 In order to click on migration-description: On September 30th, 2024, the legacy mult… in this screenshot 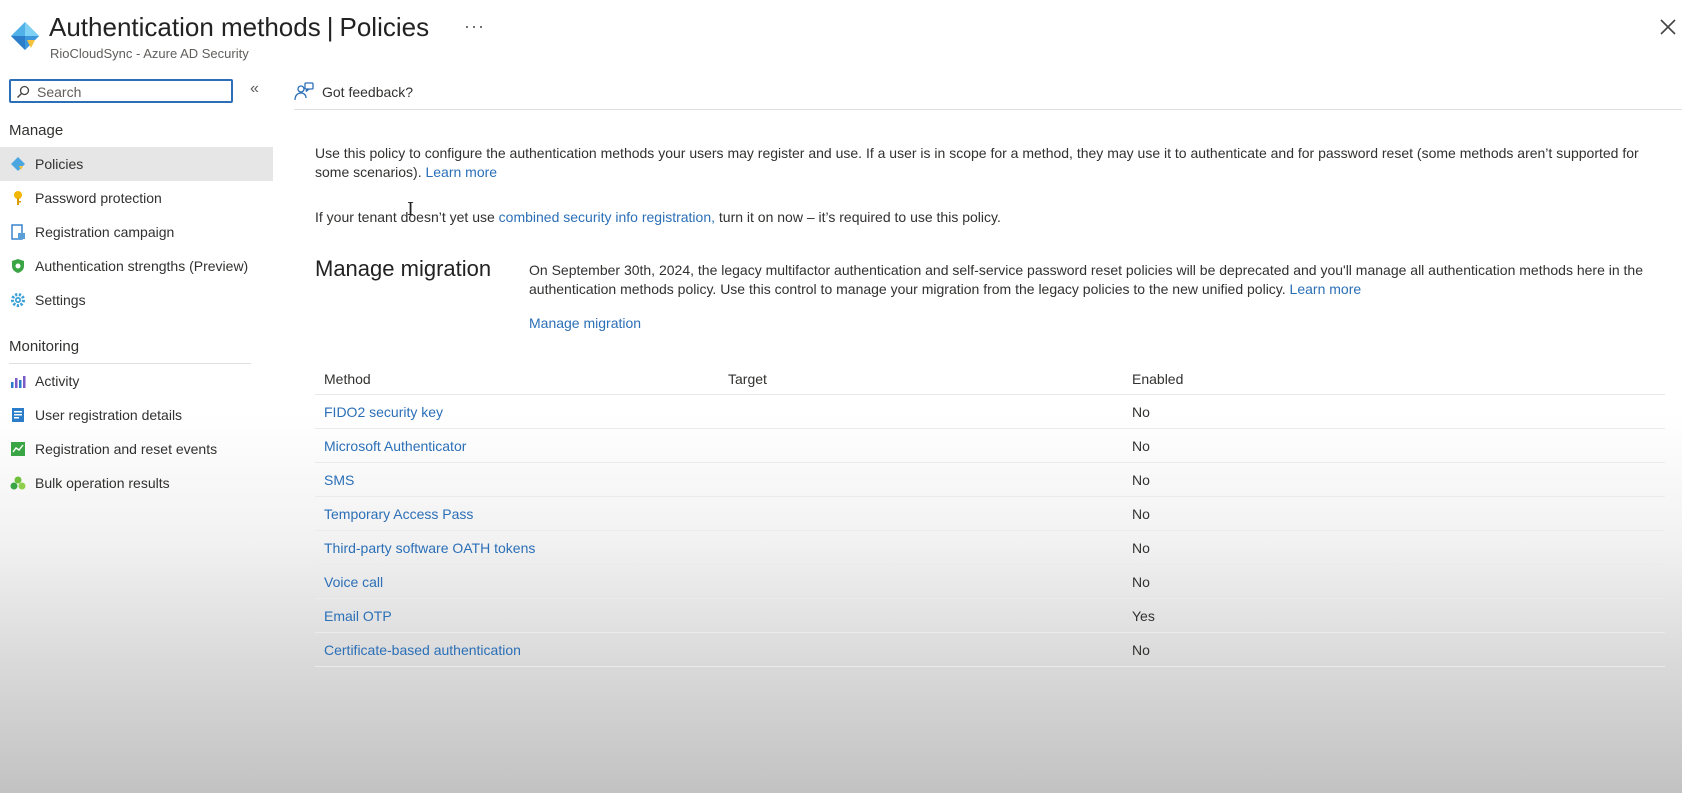, I will do `click(1089, 280)`.